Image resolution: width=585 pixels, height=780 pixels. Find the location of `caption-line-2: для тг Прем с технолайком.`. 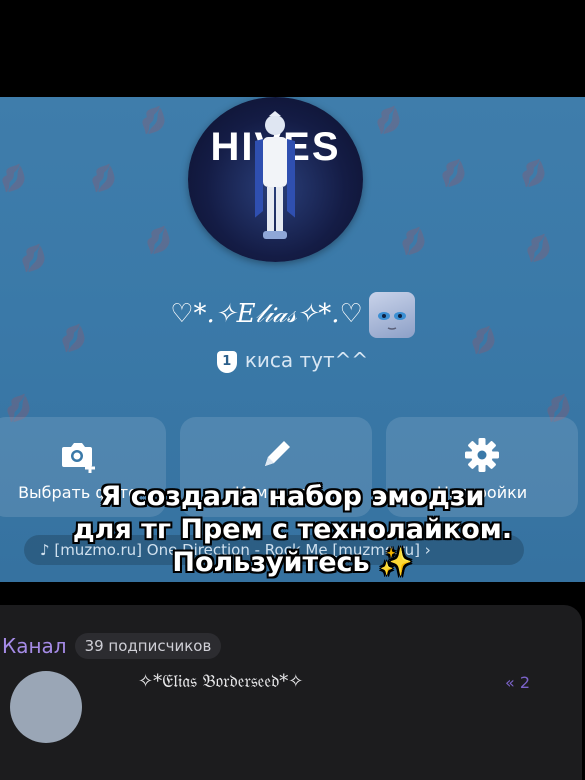

caption-line-2: для тг Прем с технолайком. is located at coordinates (292, 529).